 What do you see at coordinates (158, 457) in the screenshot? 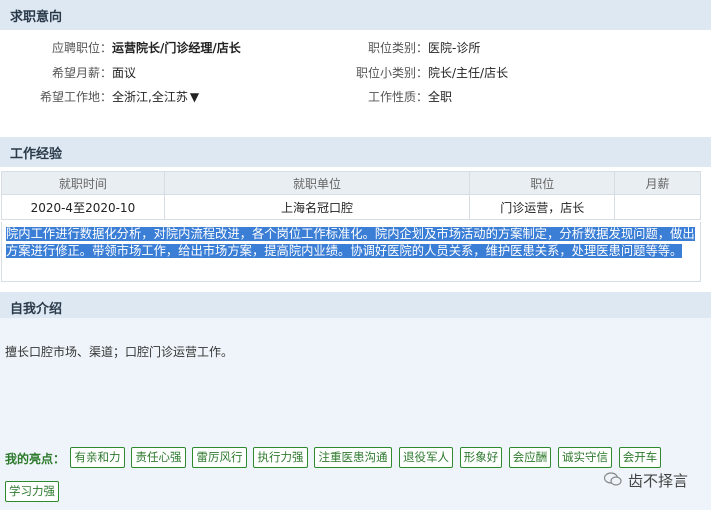
I see `highlight-tag: 责任心强` at bounding box center [158, 457].